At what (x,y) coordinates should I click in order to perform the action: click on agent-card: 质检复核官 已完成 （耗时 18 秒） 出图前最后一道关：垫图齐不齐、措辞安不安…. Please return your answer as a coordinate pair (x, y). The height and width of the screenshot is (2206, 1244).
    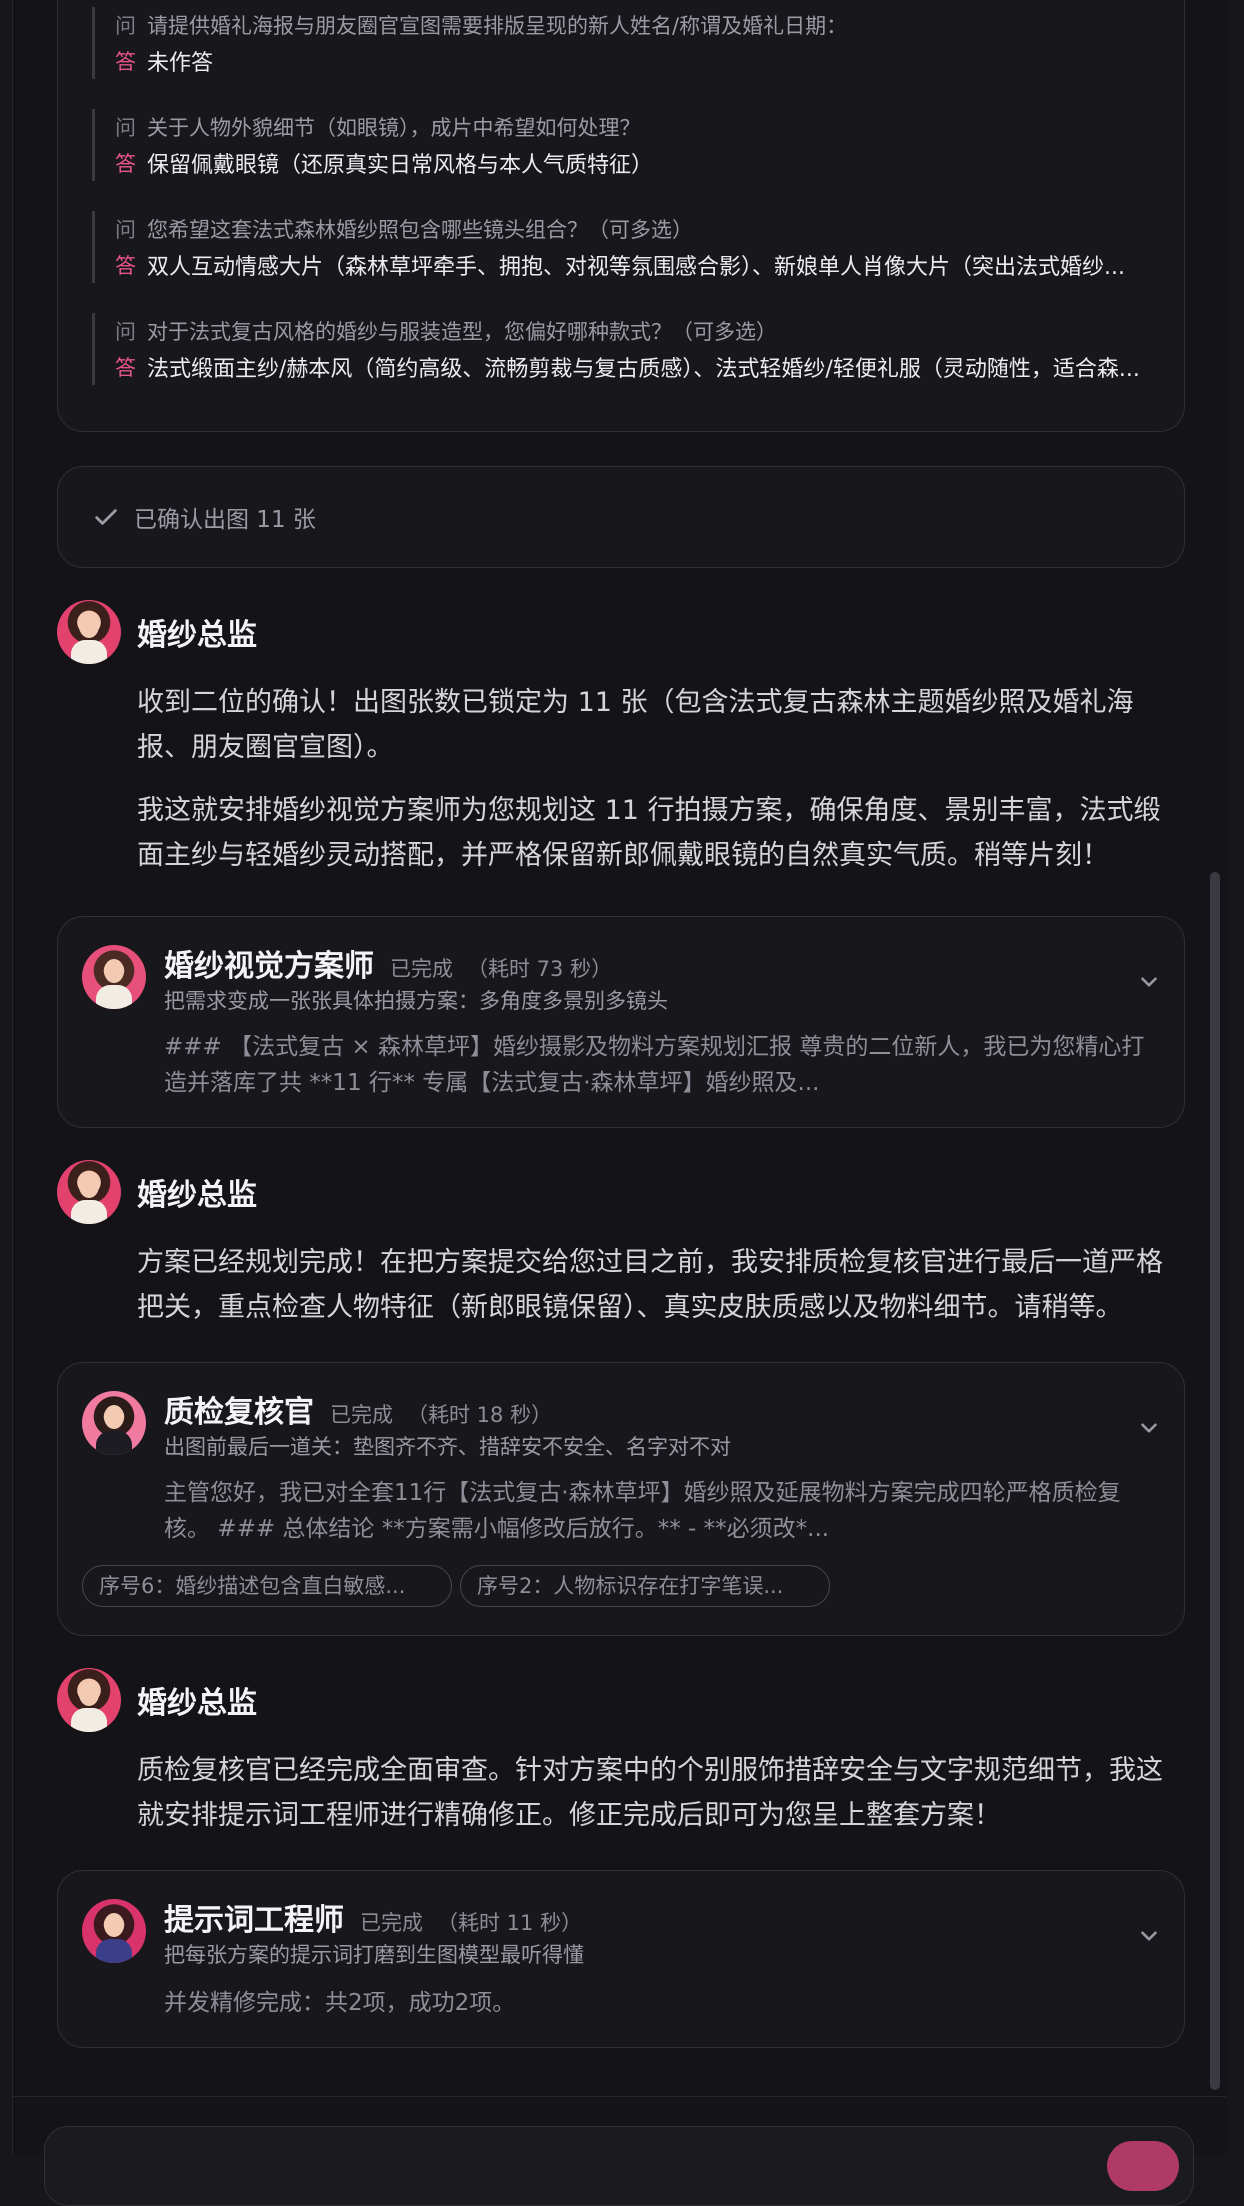
    Looking at the image, I should click on (621, 1499).